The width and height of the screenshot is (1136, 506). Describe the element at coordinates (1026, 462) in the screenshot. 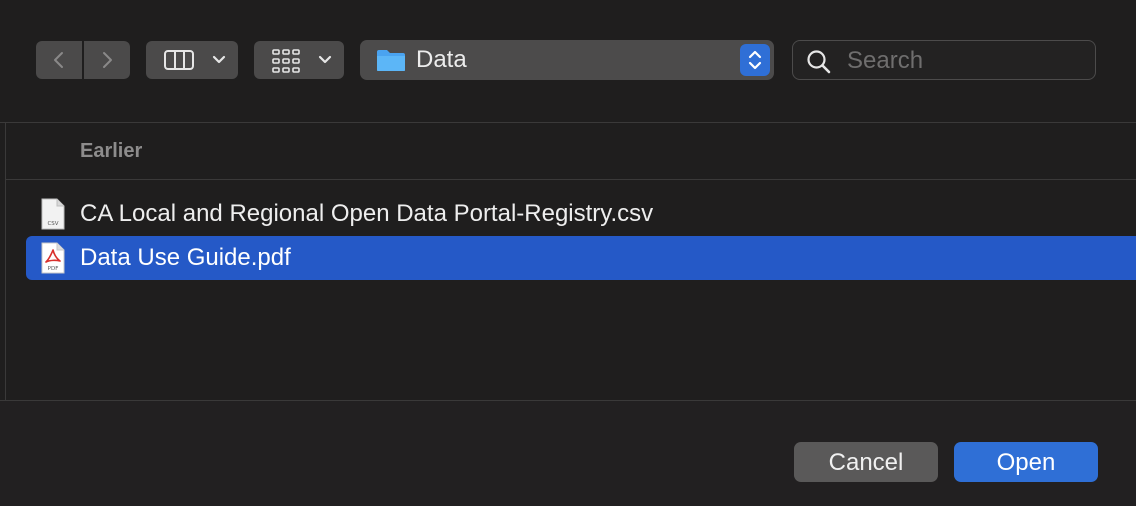

I see `open-button: Open` at that location.